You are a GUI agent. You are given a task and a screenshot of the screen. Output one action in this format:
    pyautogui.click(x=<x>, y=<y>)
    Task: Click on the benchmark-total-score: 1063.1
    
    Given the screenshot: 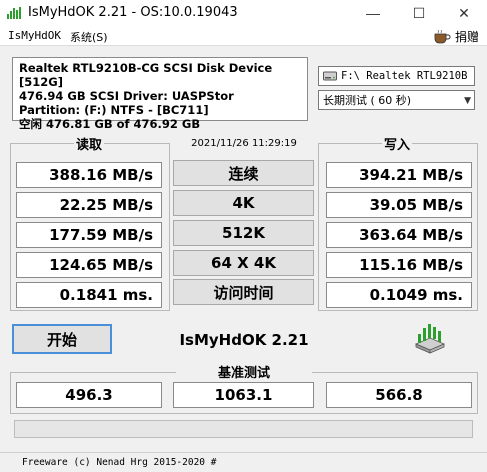 What is the action you would take?
    pyautogui.click(x=243, y=395)
    